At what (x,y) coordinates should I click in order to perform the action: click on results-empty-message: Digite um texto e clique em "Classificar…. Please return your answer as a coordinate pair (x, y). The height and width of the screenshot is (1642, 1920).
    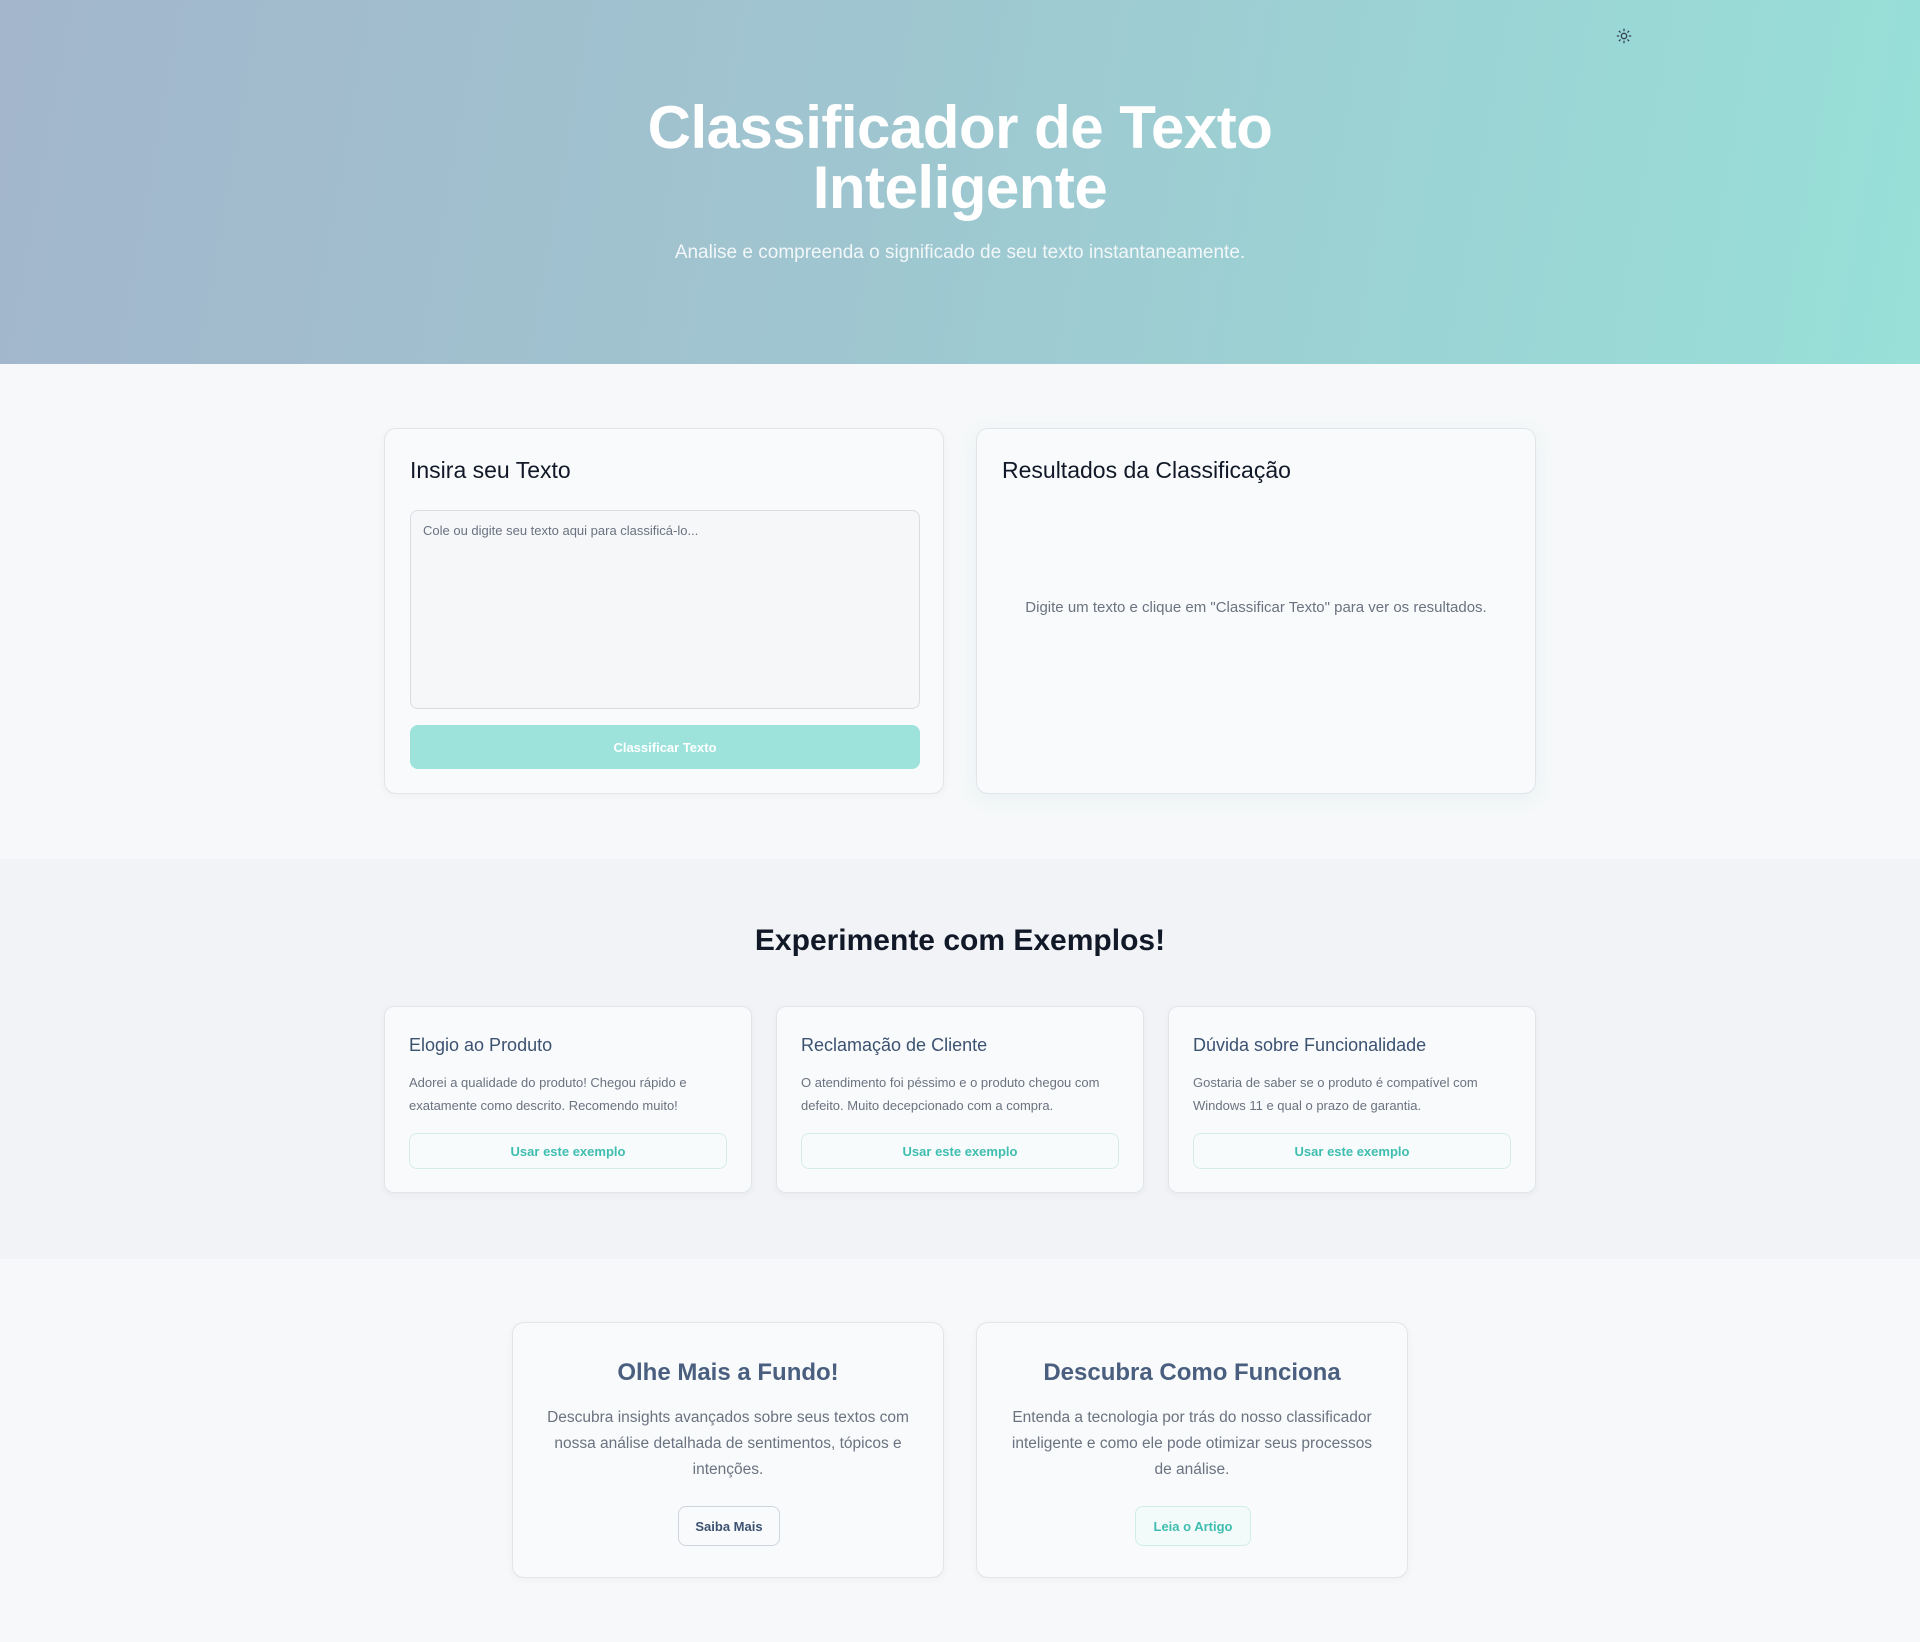
    Looking at the image, I should click on (1256, 607).